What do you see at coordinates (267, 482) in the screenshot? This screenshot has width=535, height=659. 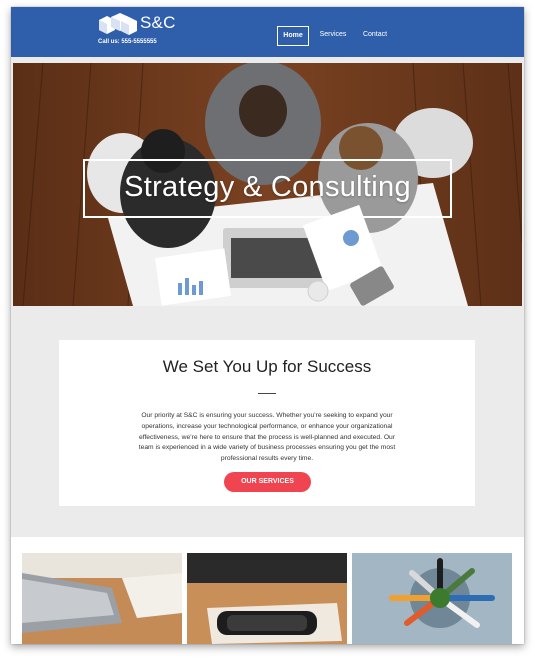 I see `our-services-button: OUR SERVICES` at bounding box center [267, 482].